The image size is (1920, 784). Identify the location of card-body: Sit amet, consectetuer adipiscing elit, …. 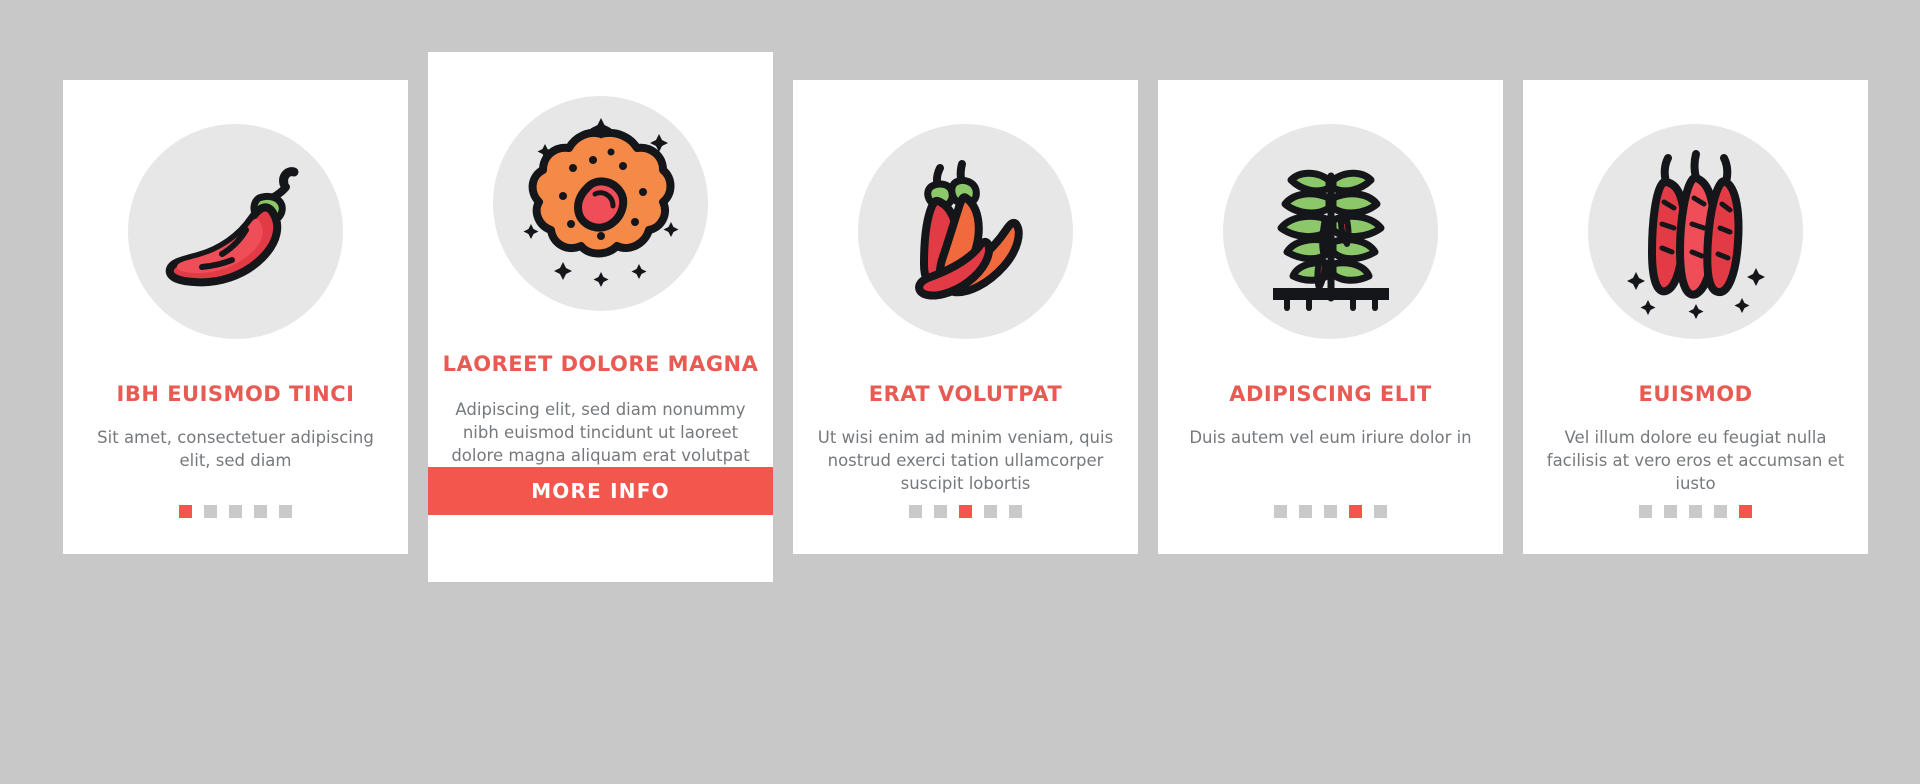
(235, 449).